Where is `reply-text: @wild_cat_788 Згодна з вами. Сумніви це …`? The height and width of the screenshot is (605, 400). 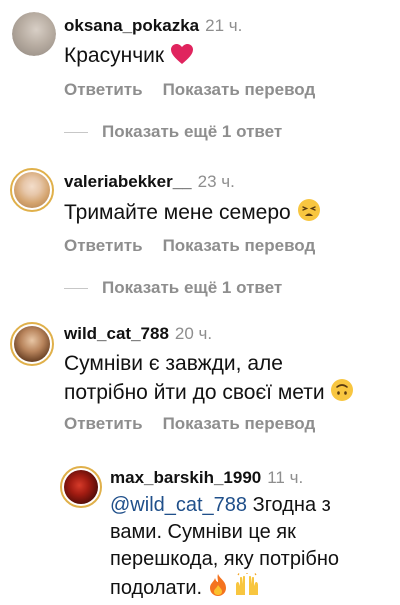
reply-text: @wild_cat_788 Згодна з вами. Сумніви це … is located at coordinates (224, 548).